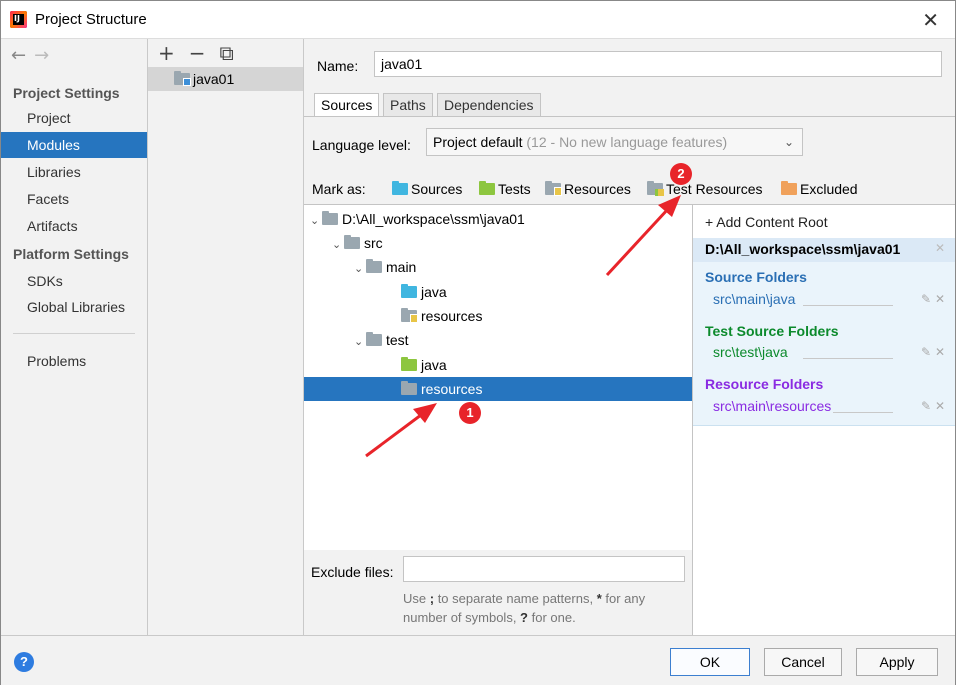 This screenshot has width=956, height=685. Describe the element at coordinates (489, 105) in the screenshot. I see `tab-dependencies: Dependencies` at that location.